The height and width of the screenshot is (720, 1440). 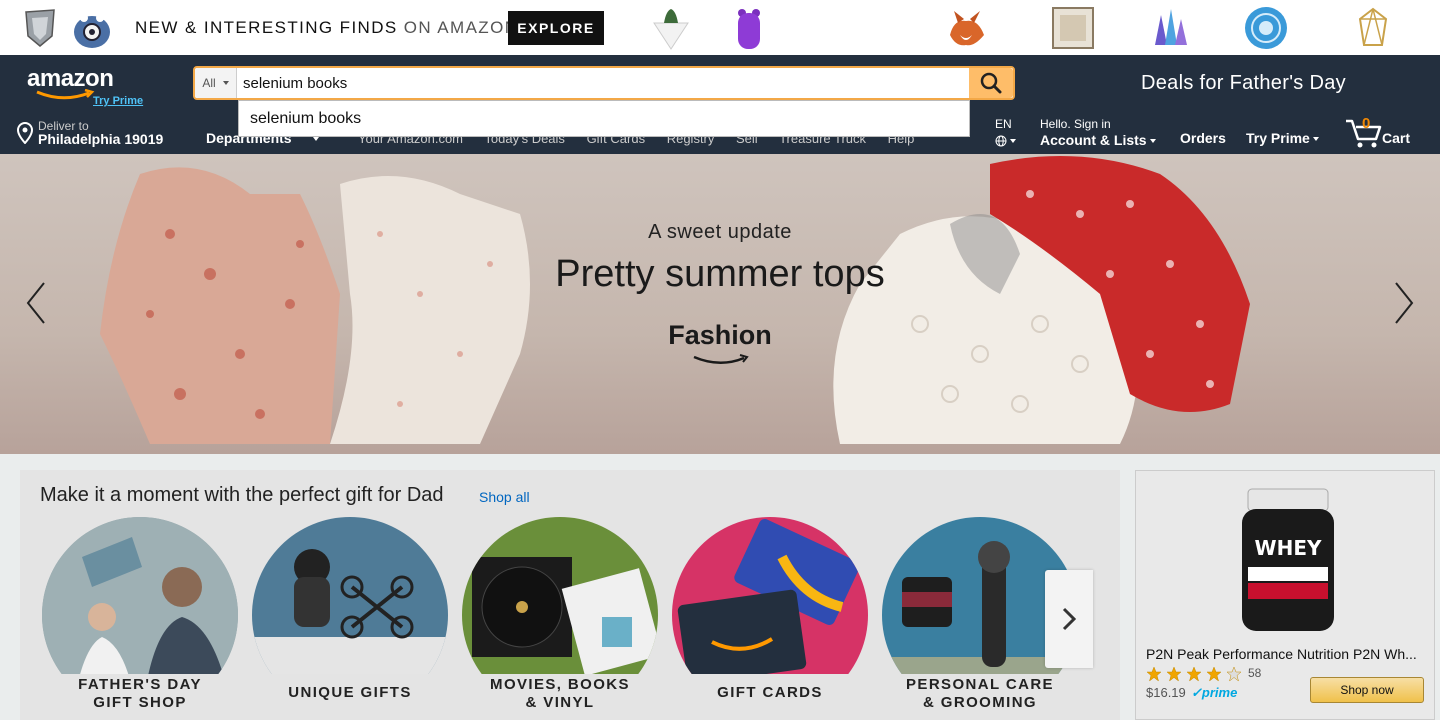 I want to click on search-button, so click(x=991, y=83).